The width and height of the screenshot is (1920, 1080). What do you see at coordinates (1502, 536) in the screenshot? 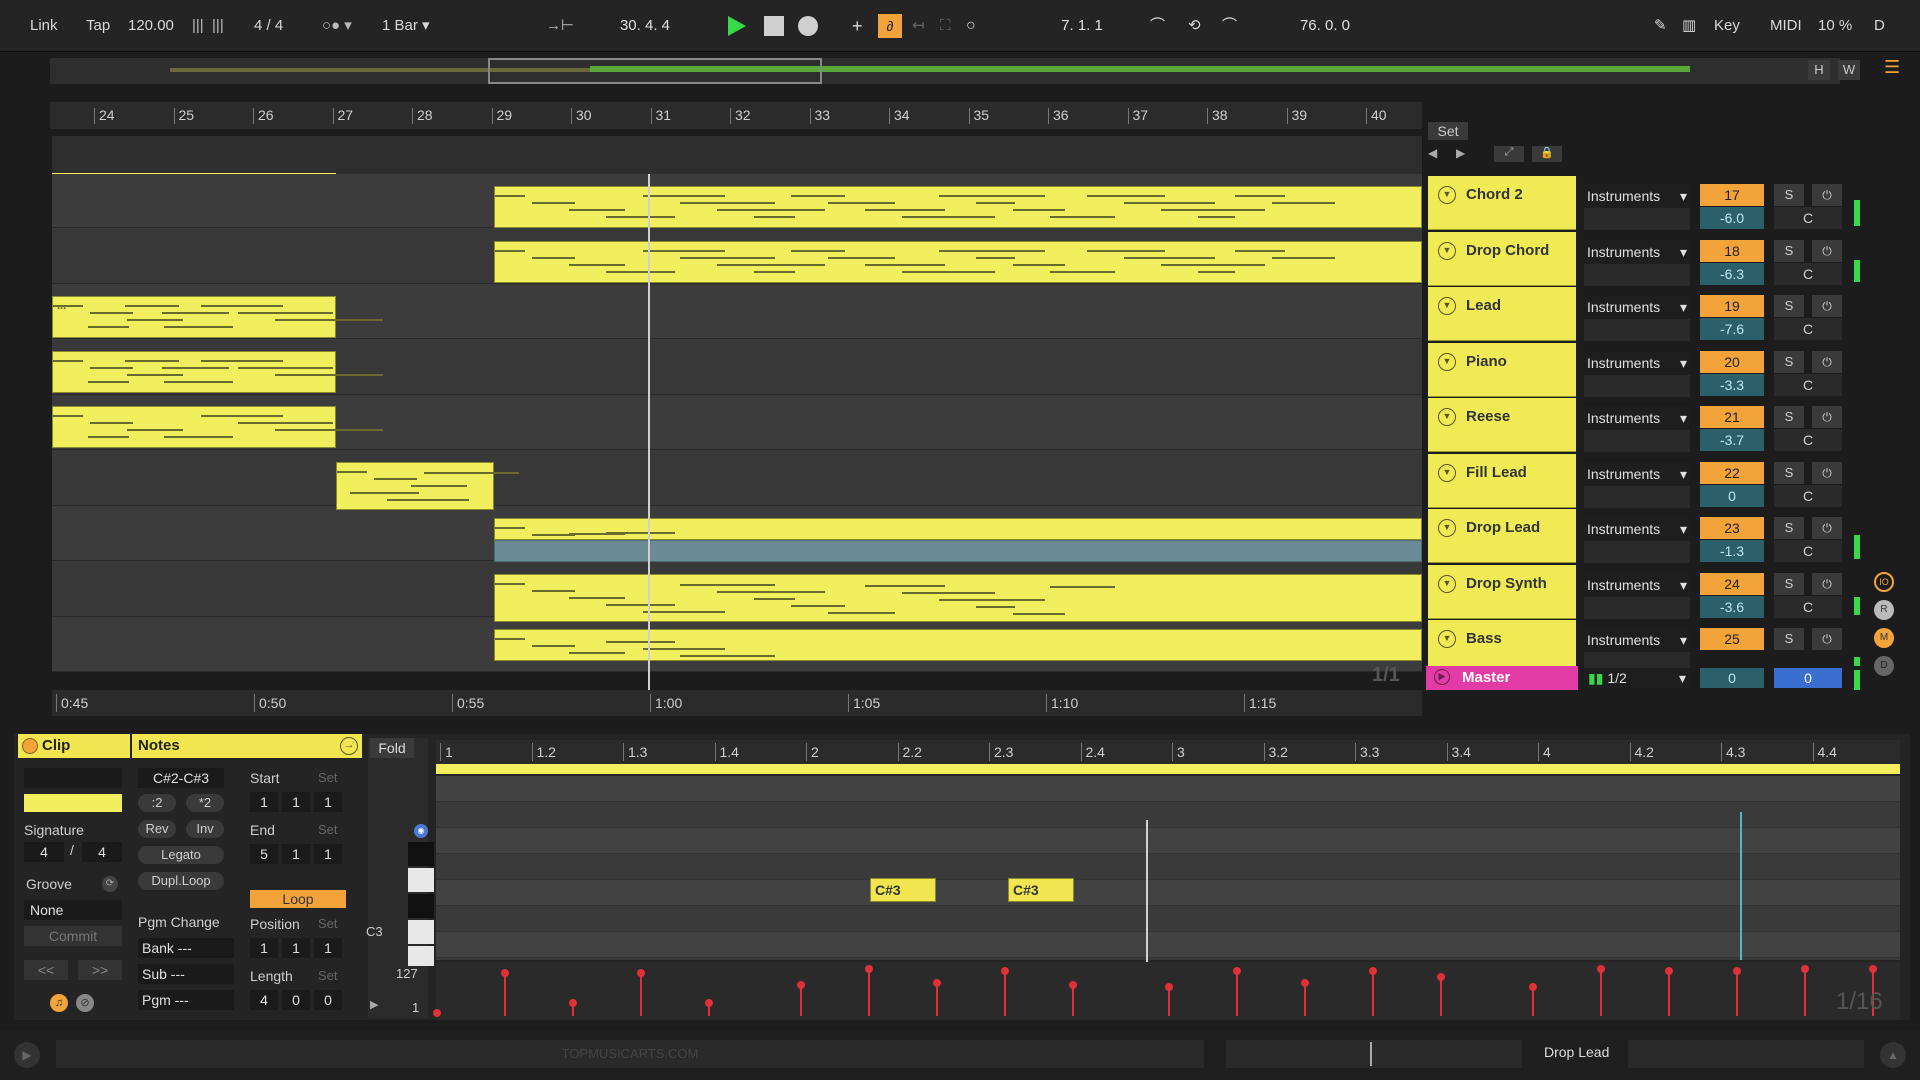
I see `track-header: ▼ Drop Lead` at bounding box center [1502, 536].